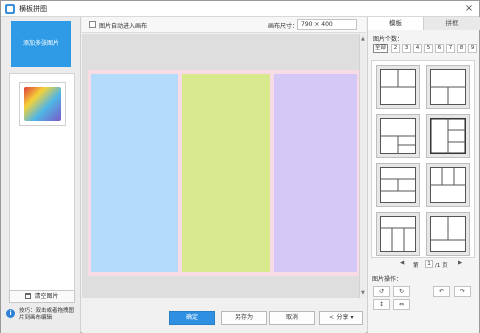 This screenshot has width=480, height=333. Describe the element at coordinates (395, 48) in the screenshot. I see `count-option-2: 2` at that location.